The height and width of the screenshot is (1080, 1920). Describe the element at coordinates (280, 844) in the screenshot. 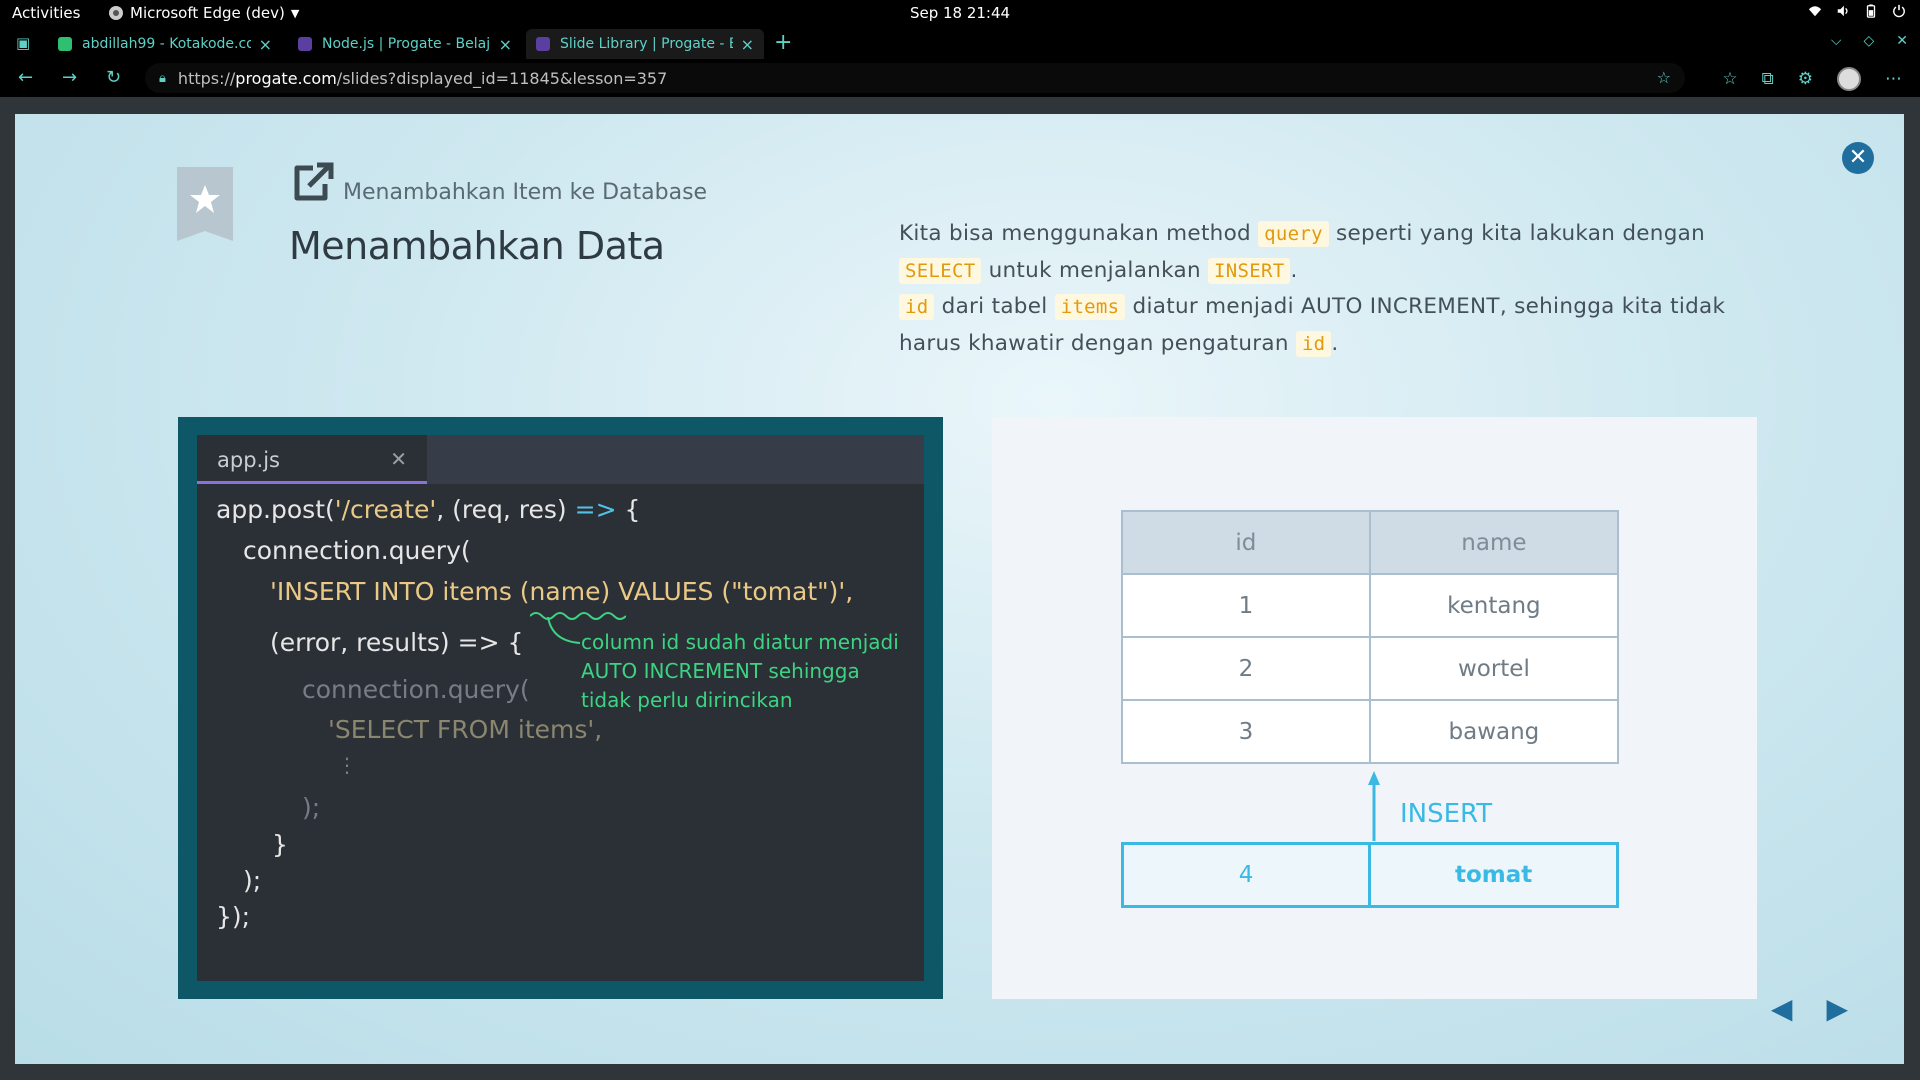

I see `code-line: }` at that location.